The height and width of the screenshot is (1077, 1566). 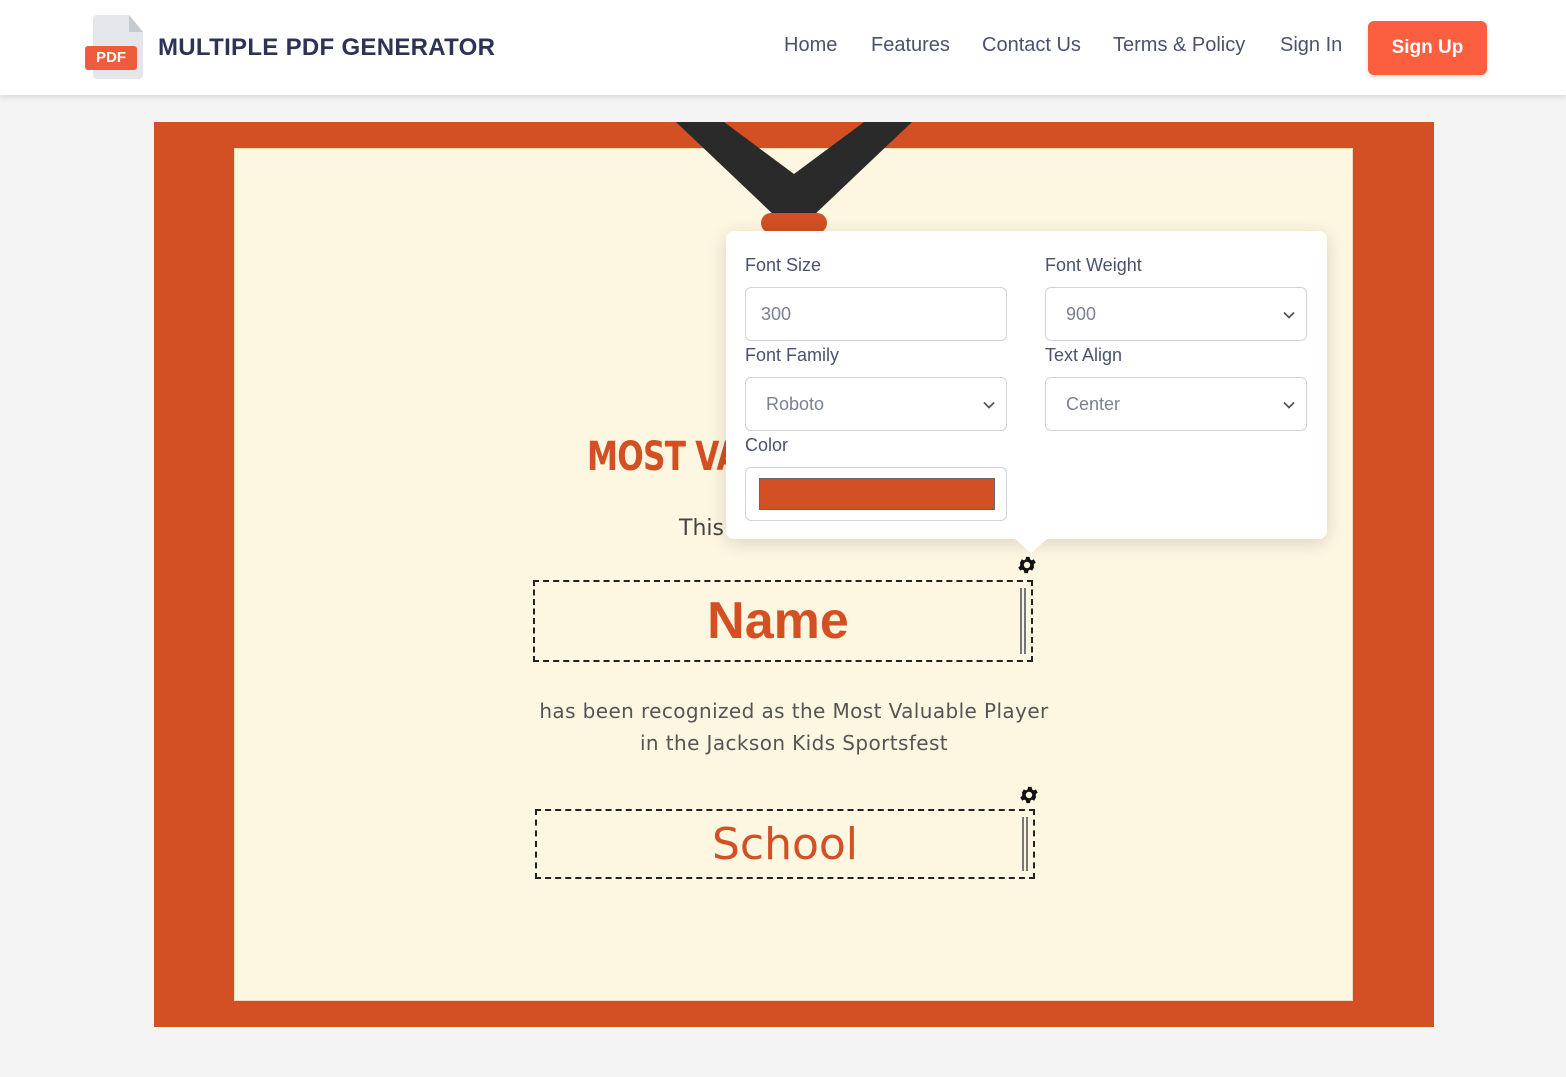 What do you see at coordinates (767, 445) in the screenshot?
I see `color-label: Color` at bounding box center [767, 445].